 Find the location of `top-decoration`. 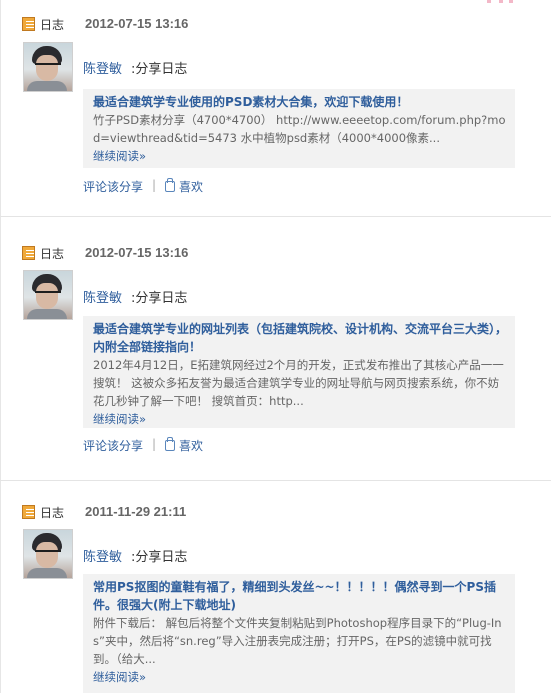

top-decoration is located at coordinates (502, 2).